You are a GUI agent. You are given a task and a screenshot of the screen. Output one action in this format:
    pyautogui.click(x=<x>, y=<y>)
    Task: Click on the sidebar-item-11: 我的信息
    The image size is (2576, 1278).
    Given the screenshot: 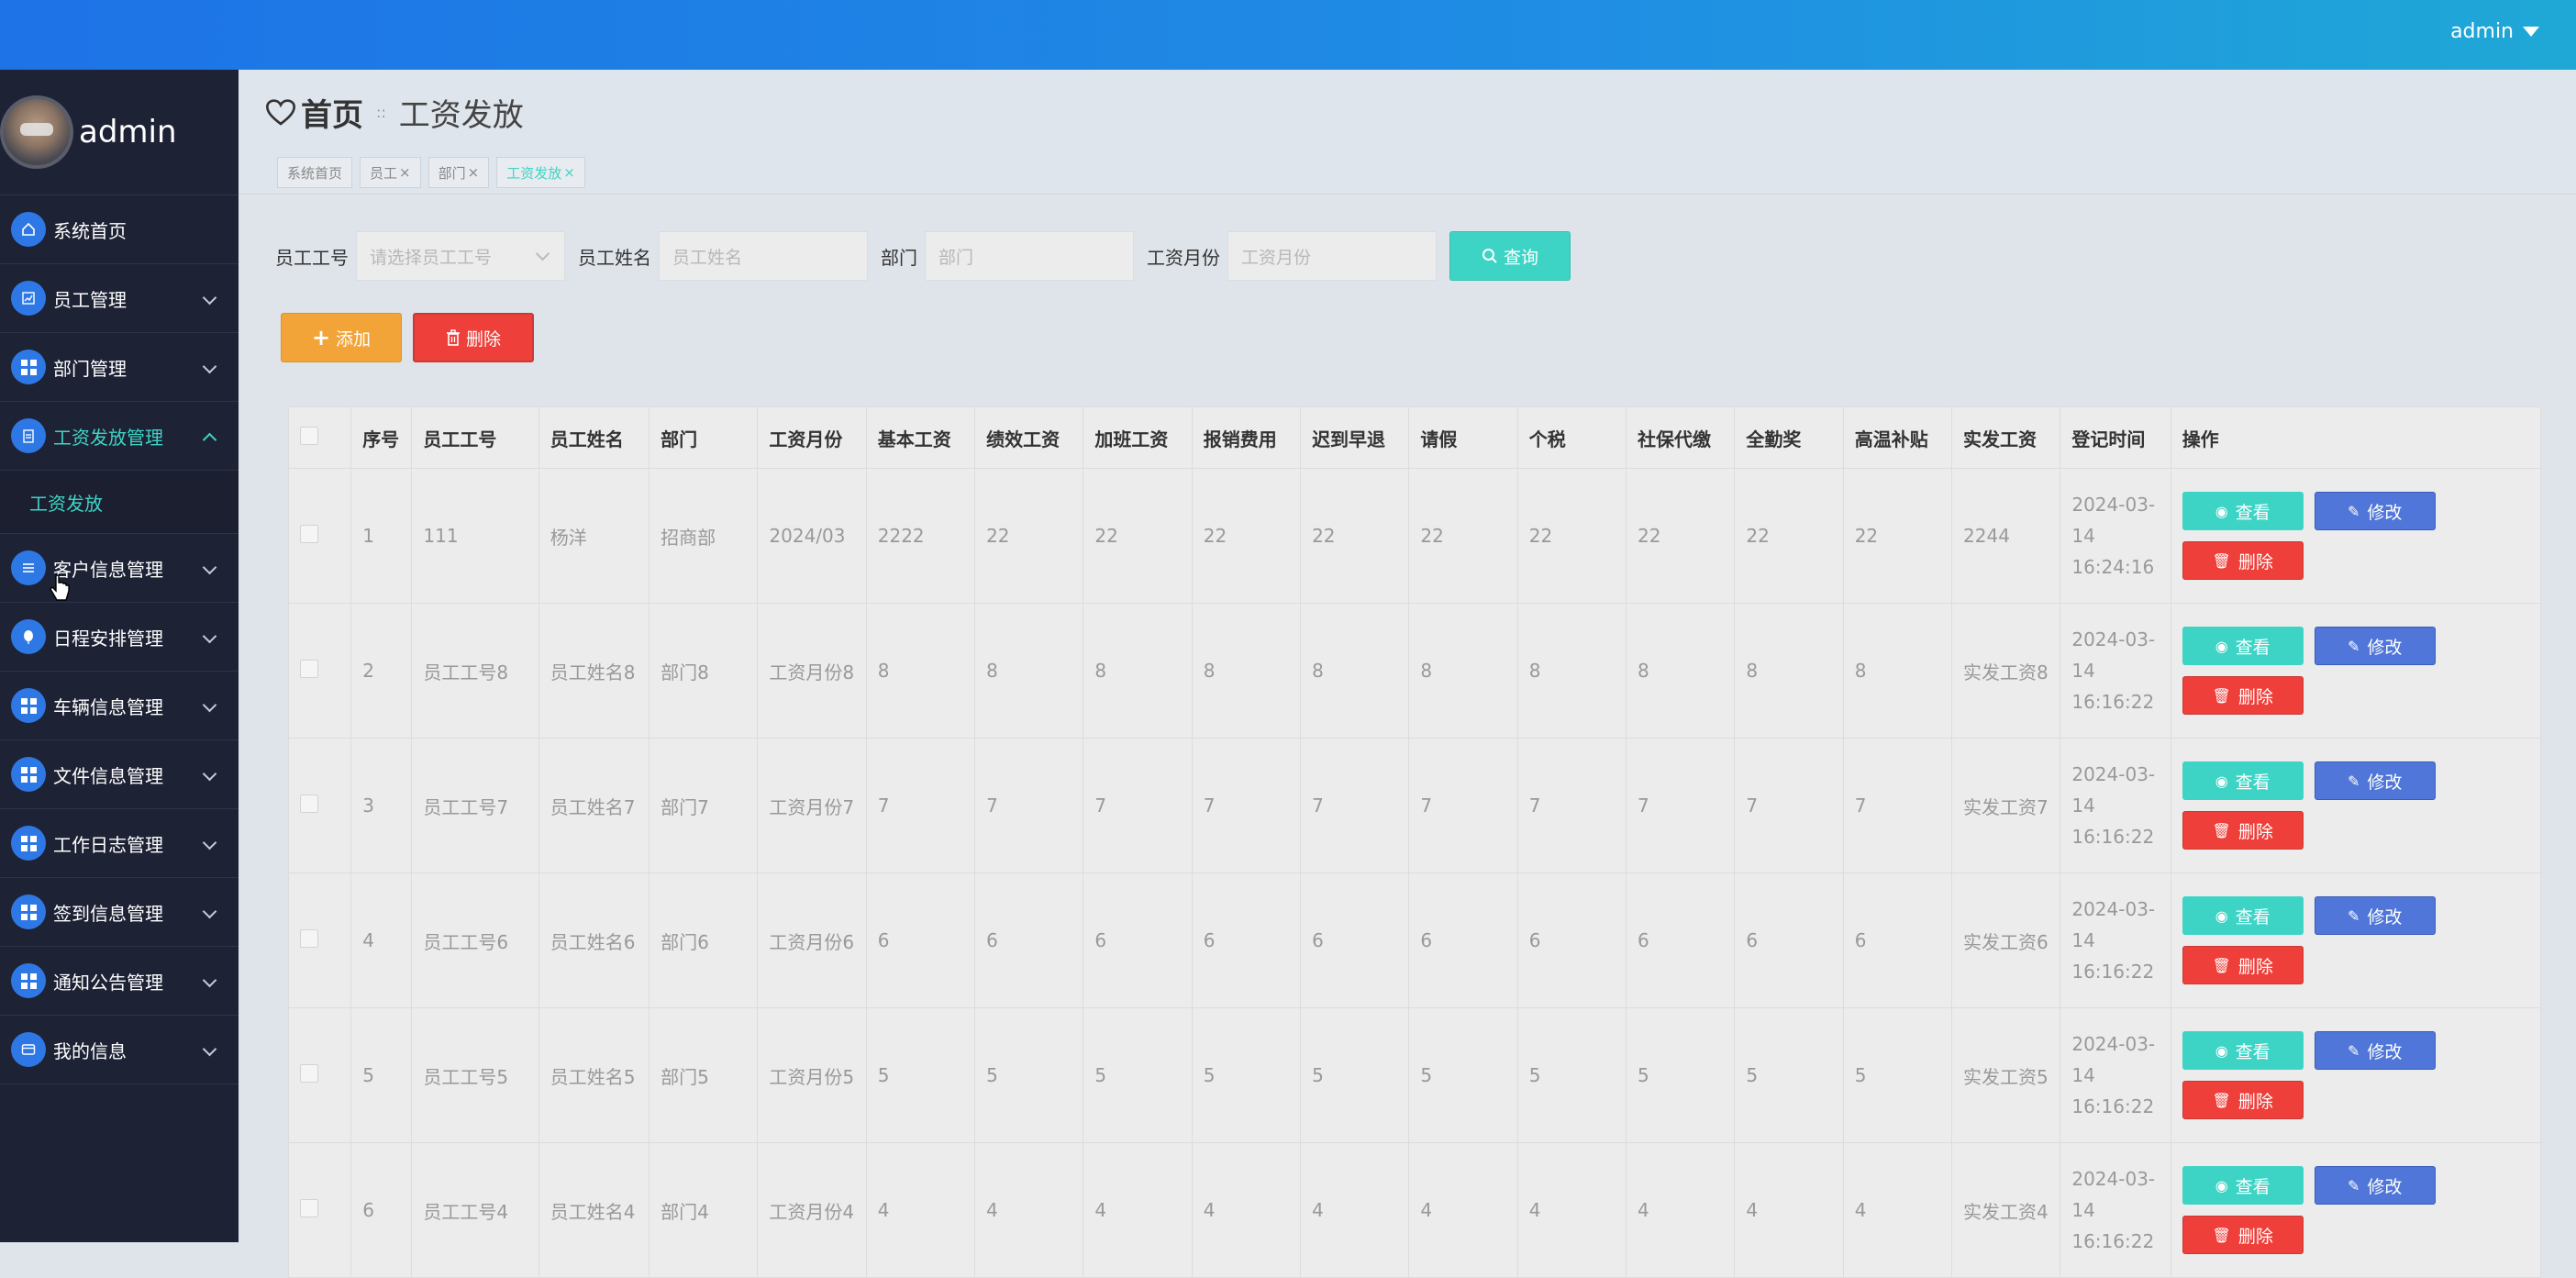 What is the action you would take?
    pyautogui.click(x=119, y=1050)
    